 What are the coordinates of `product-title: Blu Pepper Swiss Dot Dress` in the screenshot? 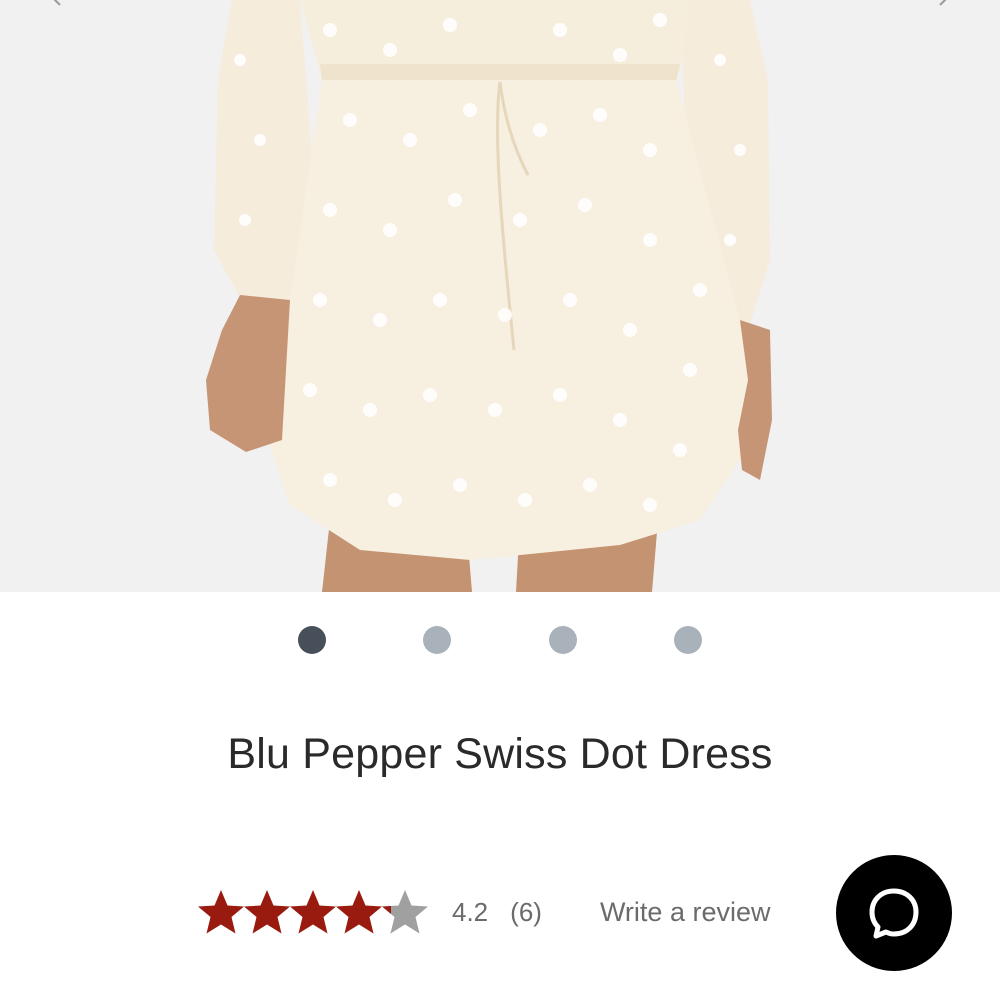 It's located at (500, 754).